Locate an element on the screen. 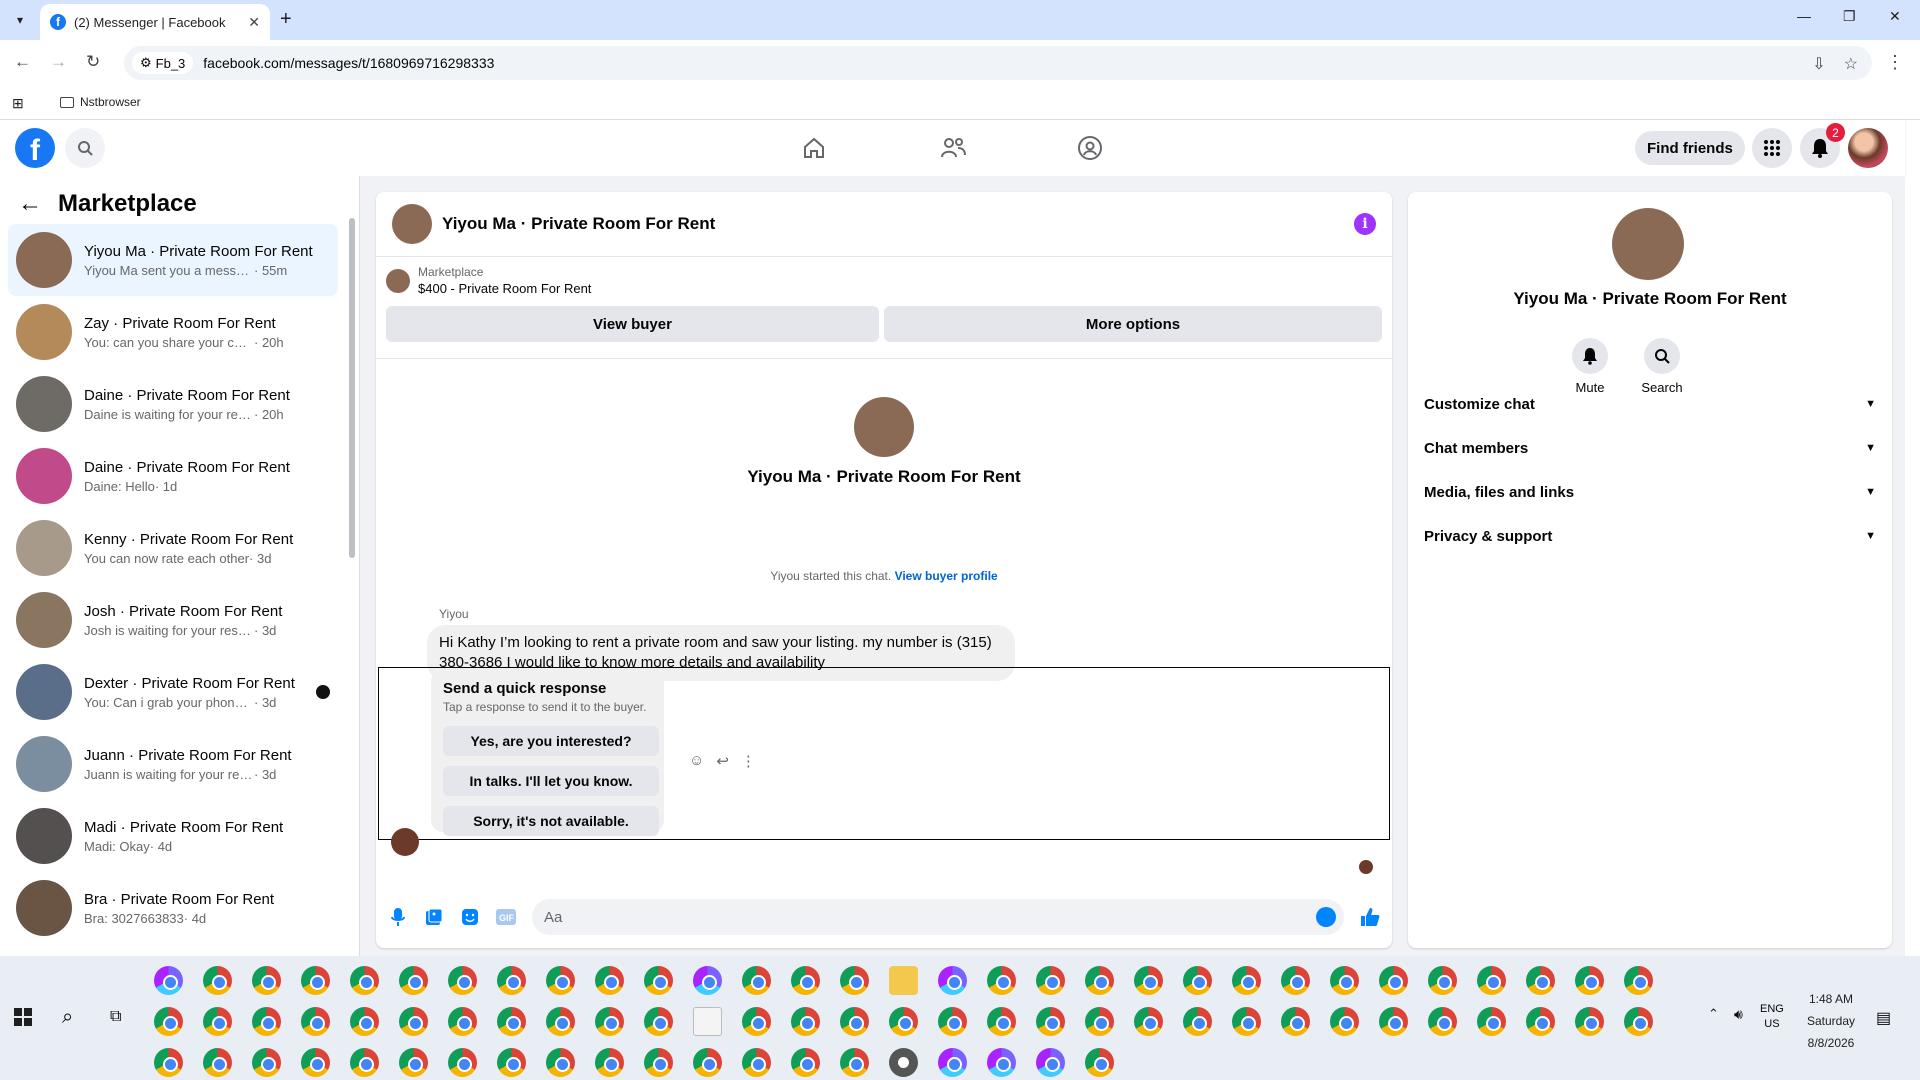 The image size is (1920, 1080). system-clock: 1:48 AM Saturday 8/8/2026 is located at coordinates (1831, 1021).